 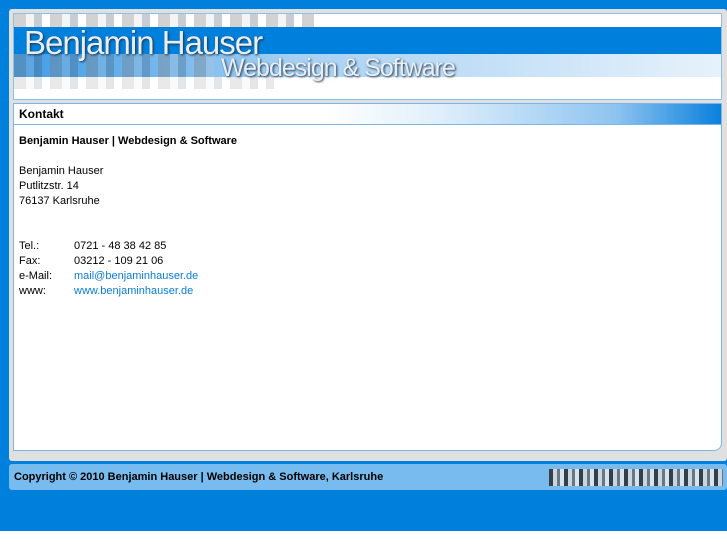 What do you see at coordinates (30, 261) in the screenshot?
I see `fax-label: Fax:` at bounding box center [30, 261].